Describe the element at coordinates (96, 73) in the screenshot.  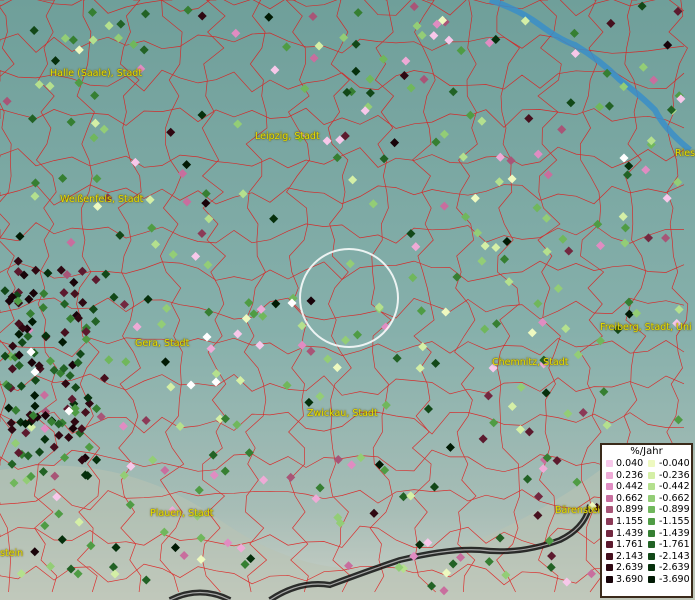
I see `city-label-halle: Halle (Saale), Stadt` at that location.